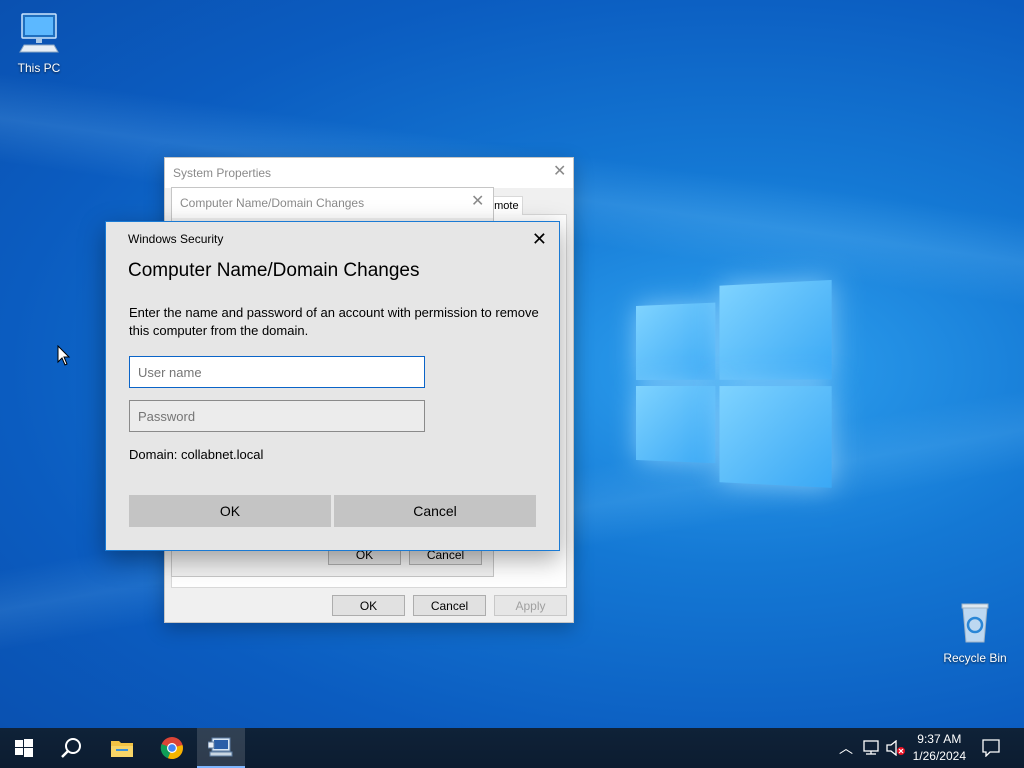 The height and width of the screenshot is (768, 1024). What do you see at coordinates (176, 239) in the screenshot?
I see `dialog-title: Windows Security` at bounding box center [176, 239].